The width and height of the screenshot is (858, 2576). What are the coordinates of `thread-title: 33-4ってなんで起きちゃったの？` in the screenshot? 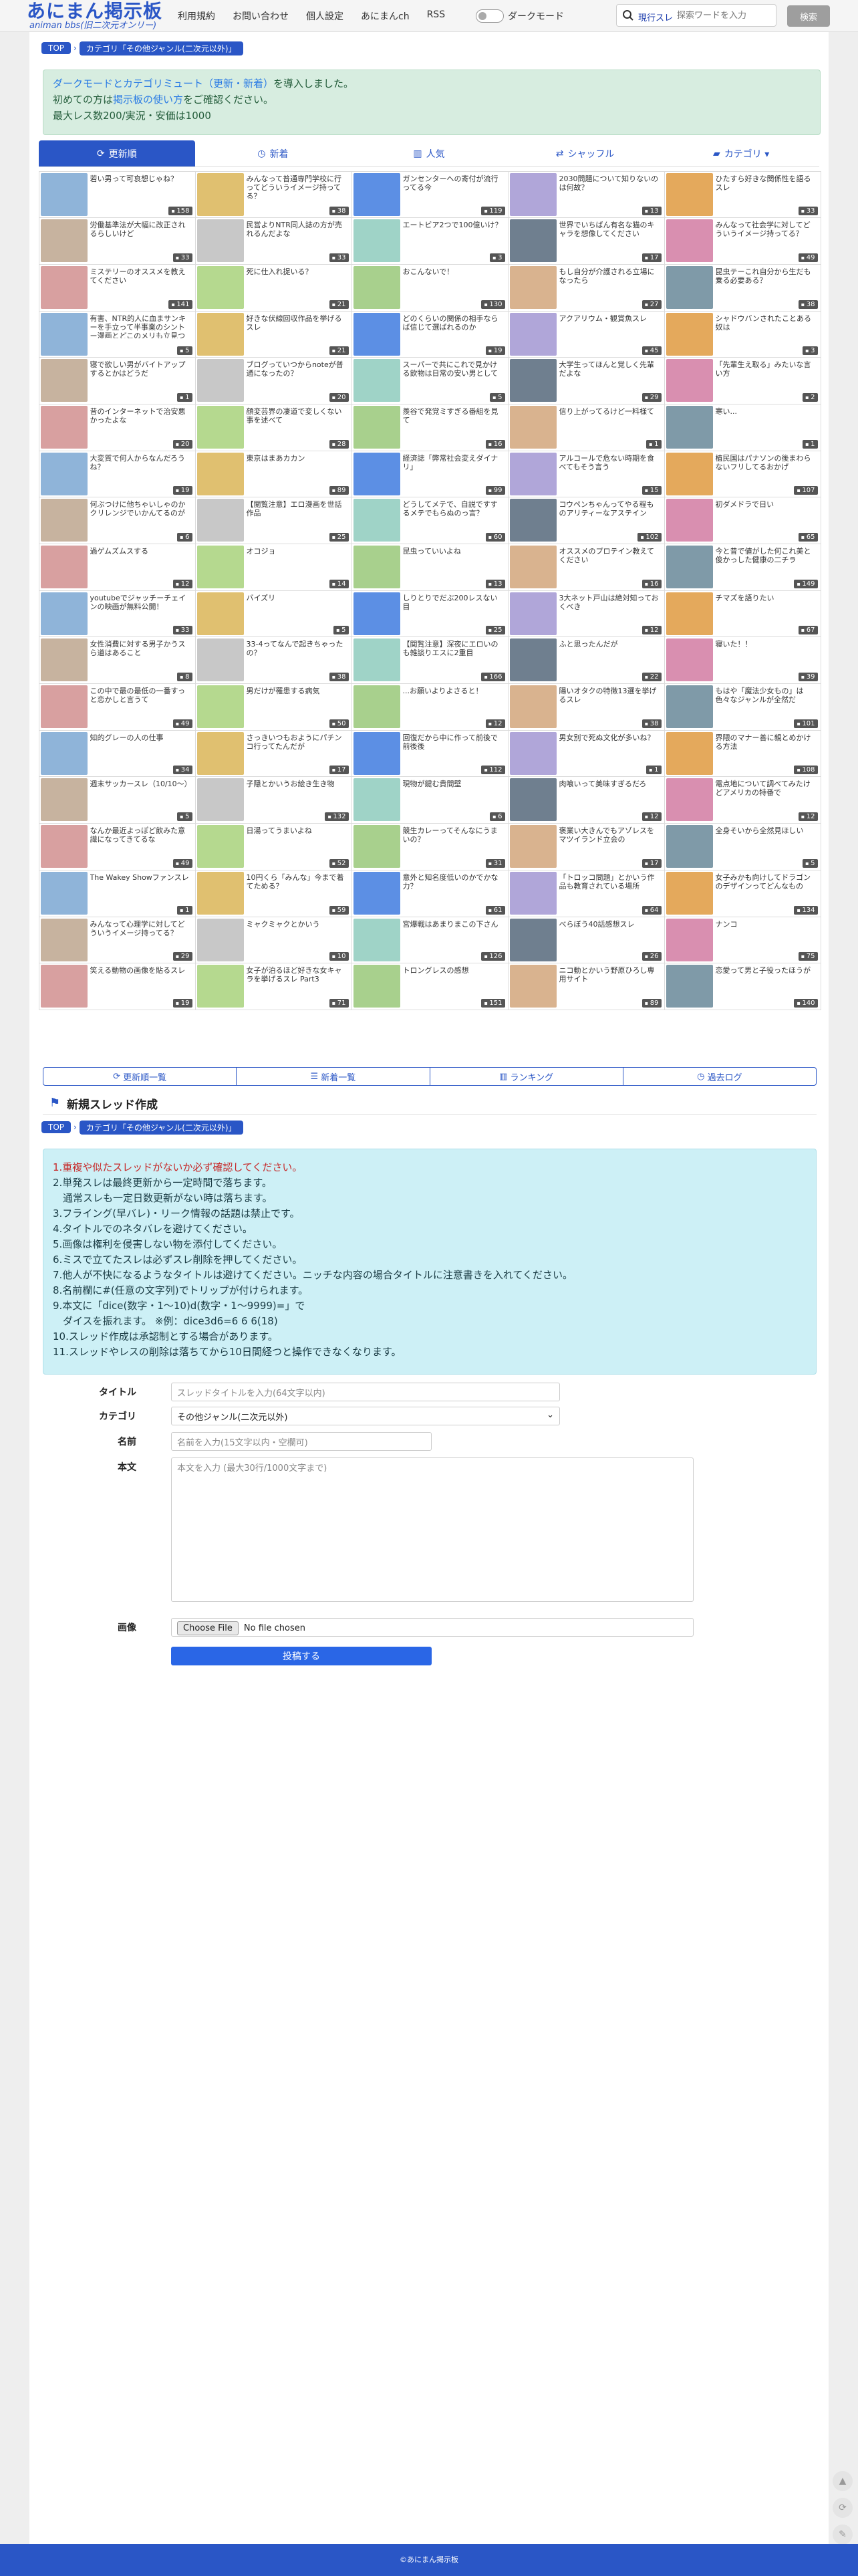 It's located at (297, 652).